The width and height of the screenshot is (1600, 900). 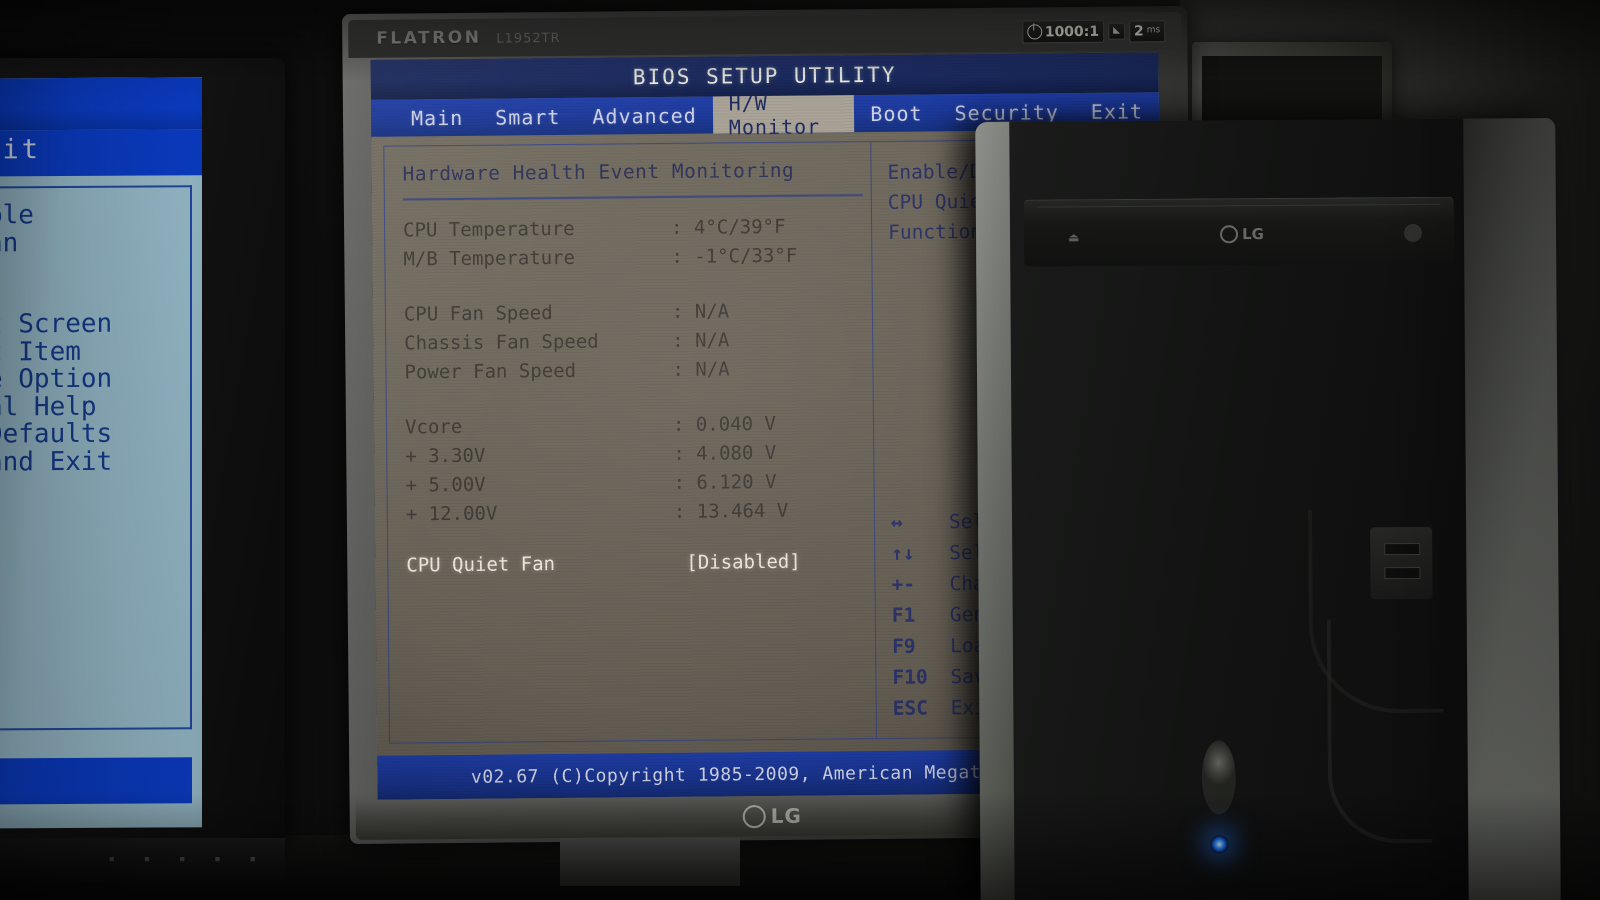 What do you see at coordinates (56, 434) in the screenshot?
I see `left-legend-row: ad Defaults` at bounding box center [56, 434].